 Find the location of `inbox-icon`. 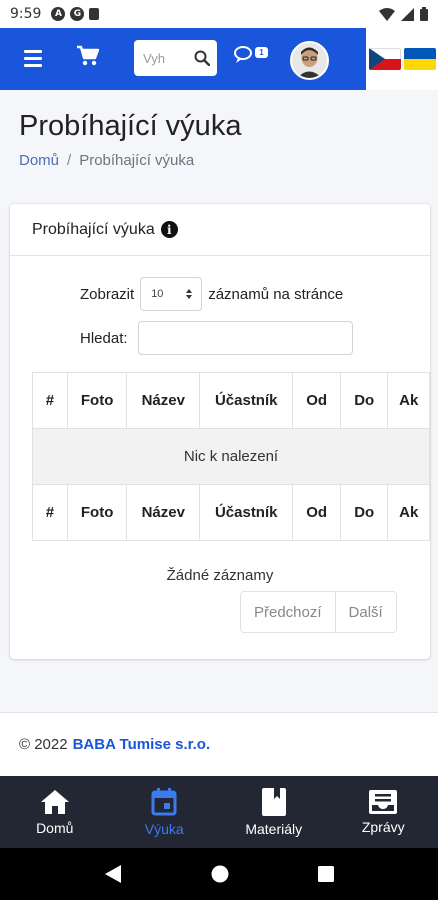

inbox-icon is located at coordinates (383, 801).